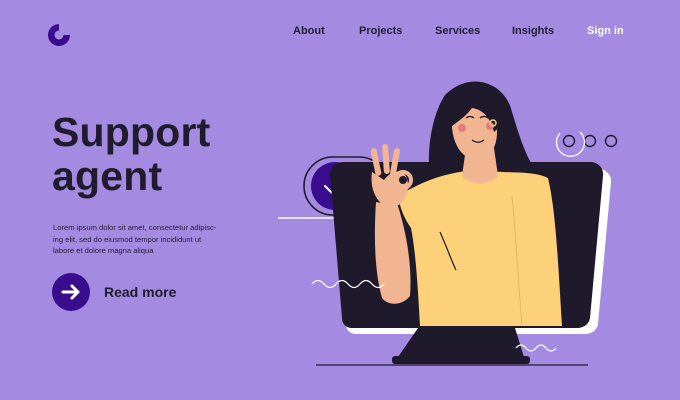 The height and width of the screenshot is (400, 680). Describe the element at coordinates (131, 132) in the screenshot. I see `hero-title-line-1: Support` at that location.